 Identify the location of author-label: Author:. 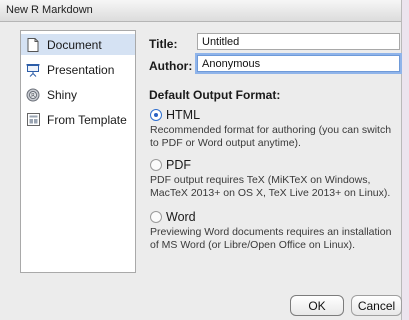
(171, 66).